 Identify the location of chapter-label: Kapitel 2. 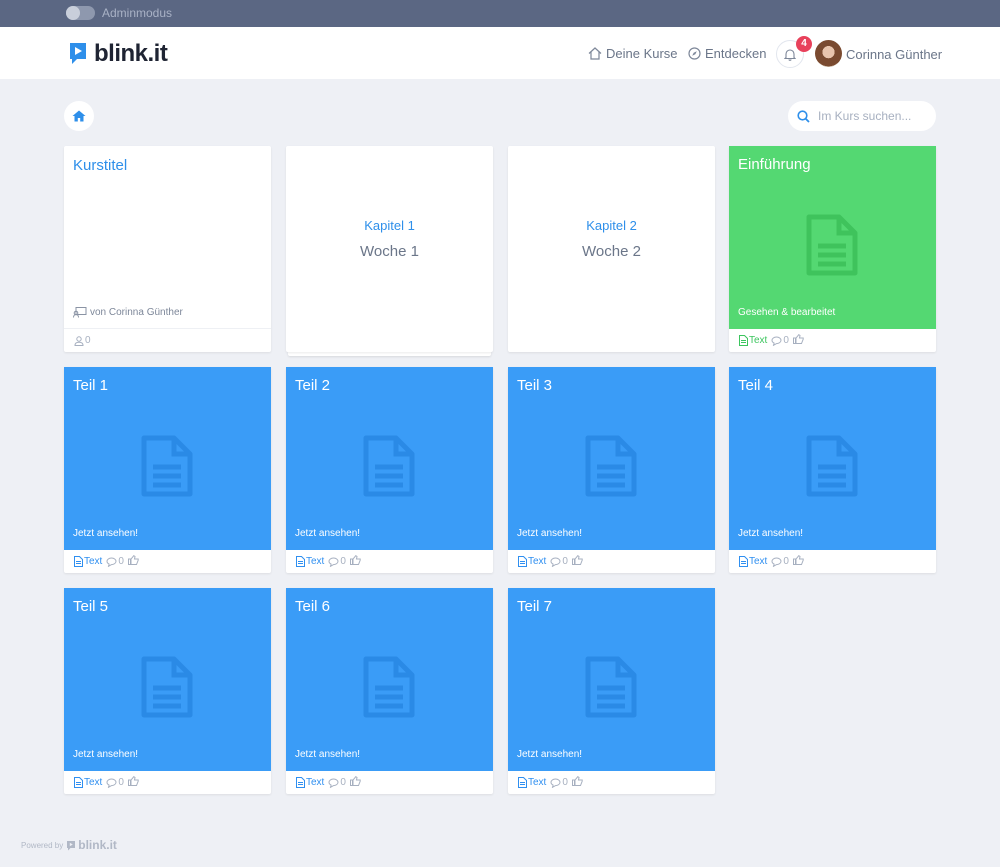
(611, 225).